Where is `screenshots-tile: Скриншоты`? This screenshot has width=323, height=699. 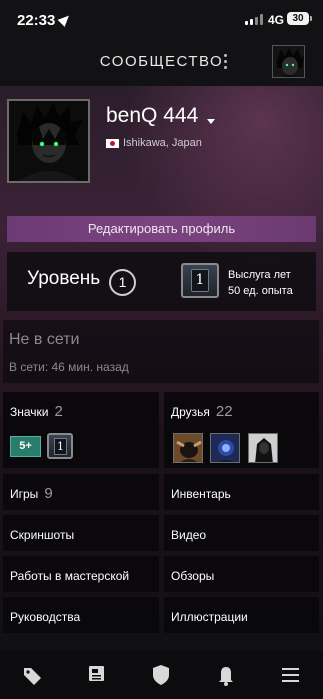
screenshots-tile: Скриншоты is located at coordinates (81, 533).